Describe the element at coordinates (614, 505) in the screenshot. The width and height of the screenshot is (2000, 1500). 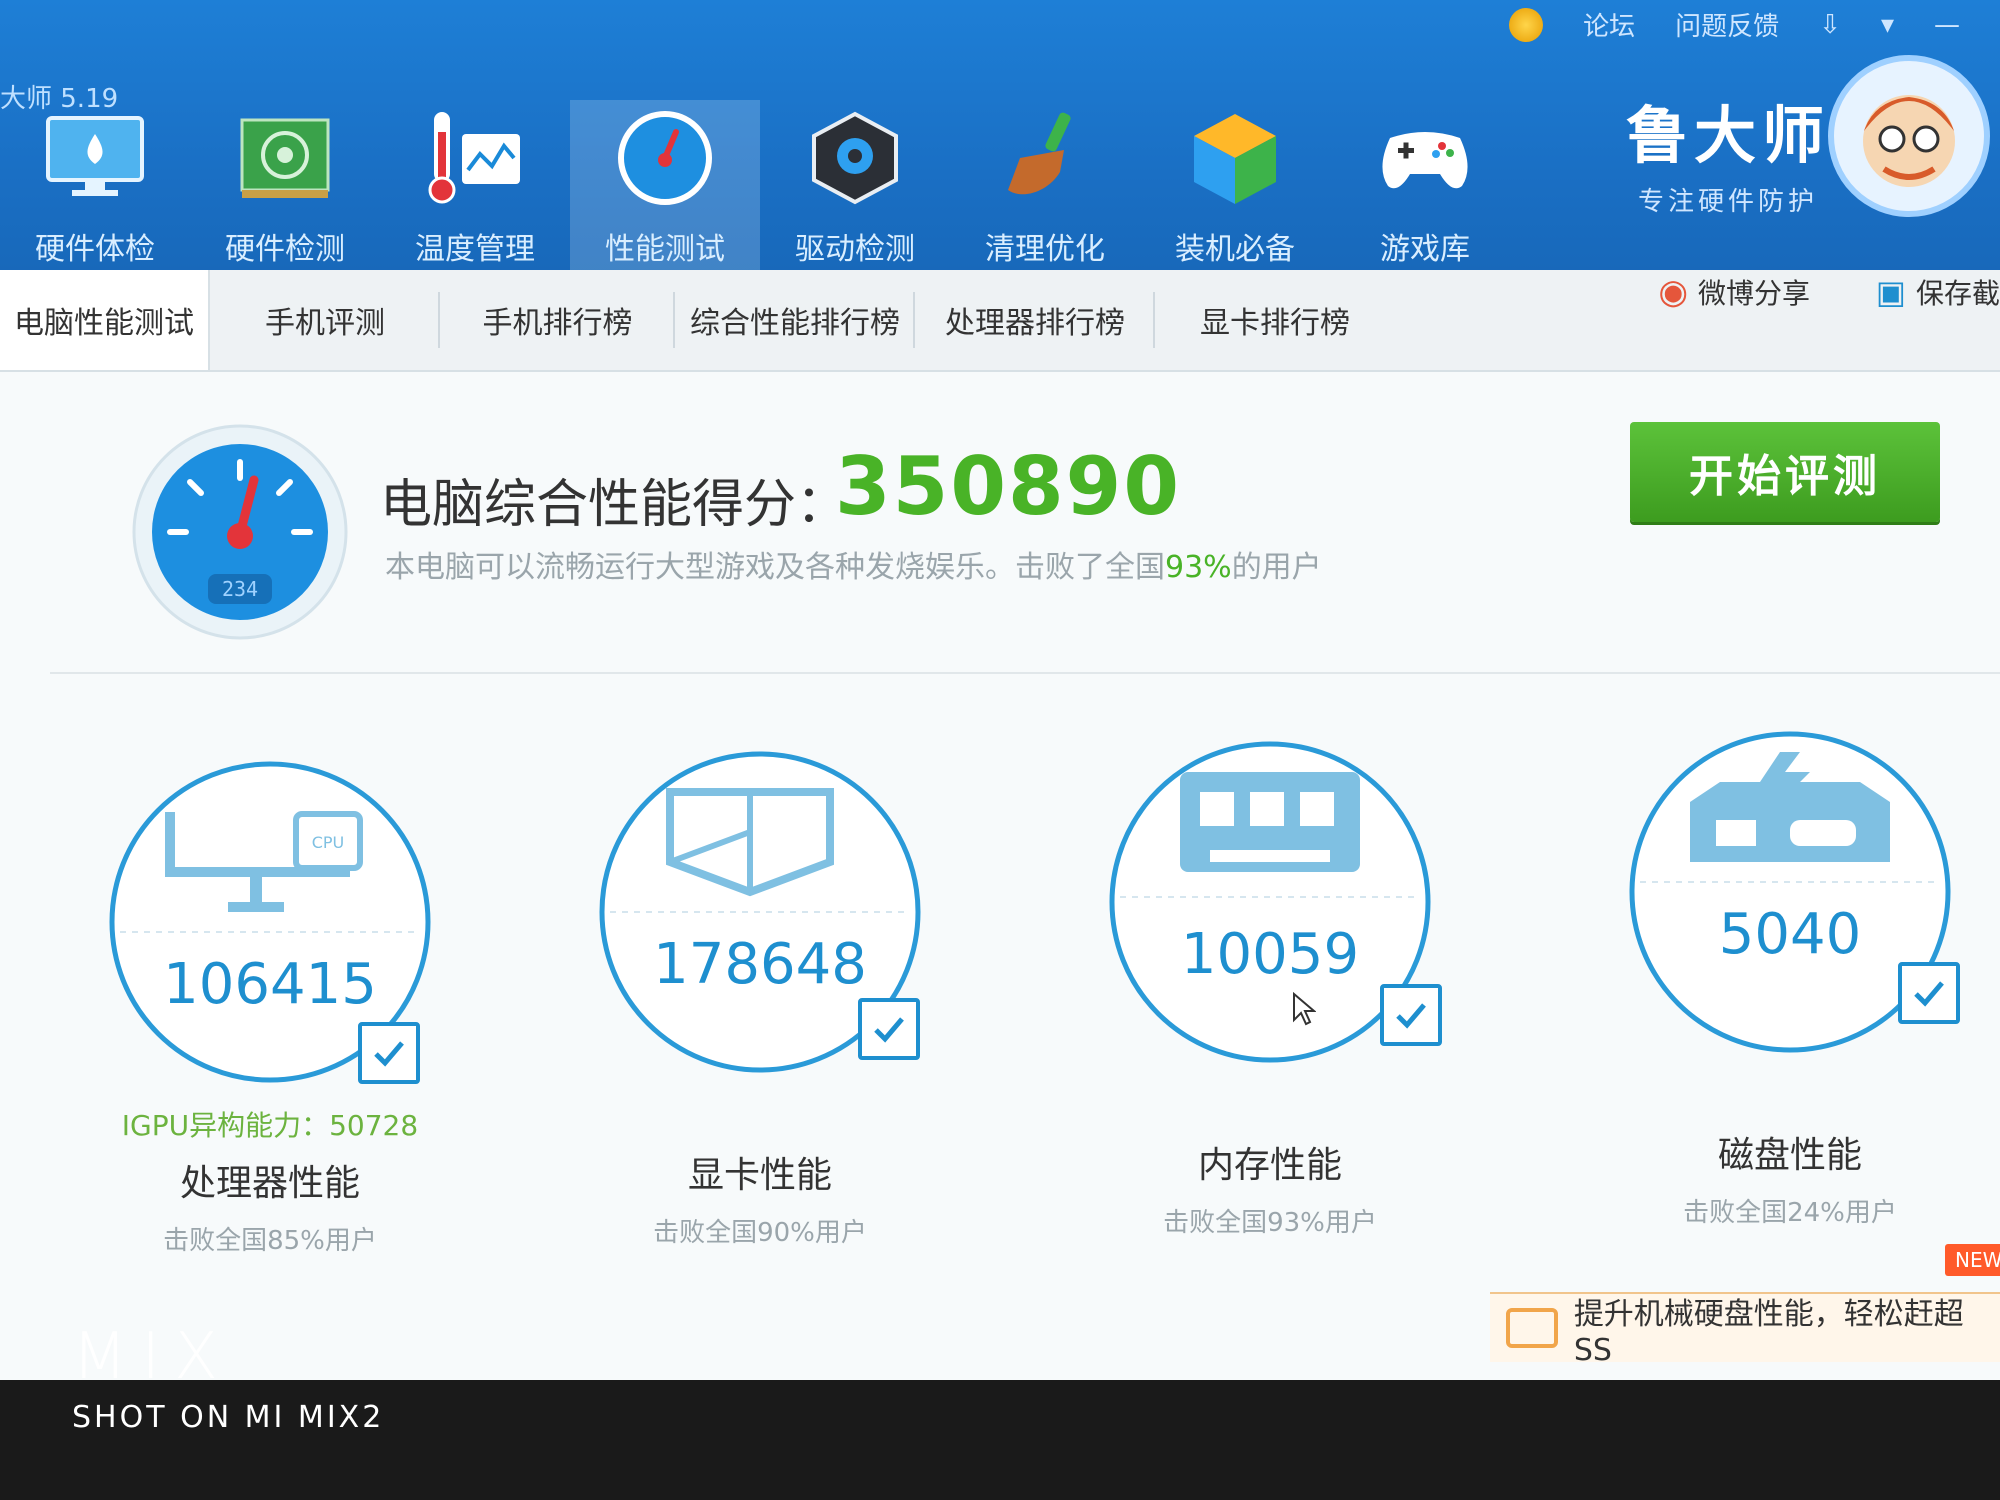
I see `score-title: 电脑综合性能得分：` at that location.